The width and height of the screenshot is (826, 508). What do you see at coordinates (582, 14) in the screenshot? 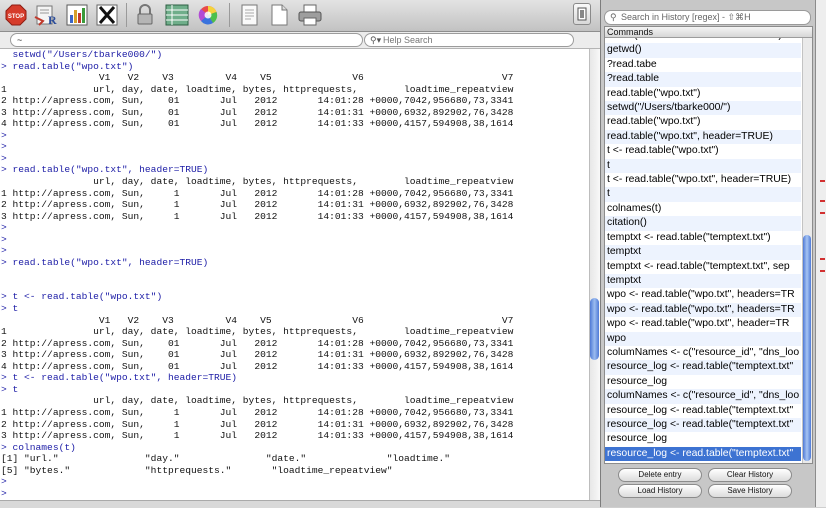
I see `toggle-history-drawer-button` at bounding box center [582, 14].